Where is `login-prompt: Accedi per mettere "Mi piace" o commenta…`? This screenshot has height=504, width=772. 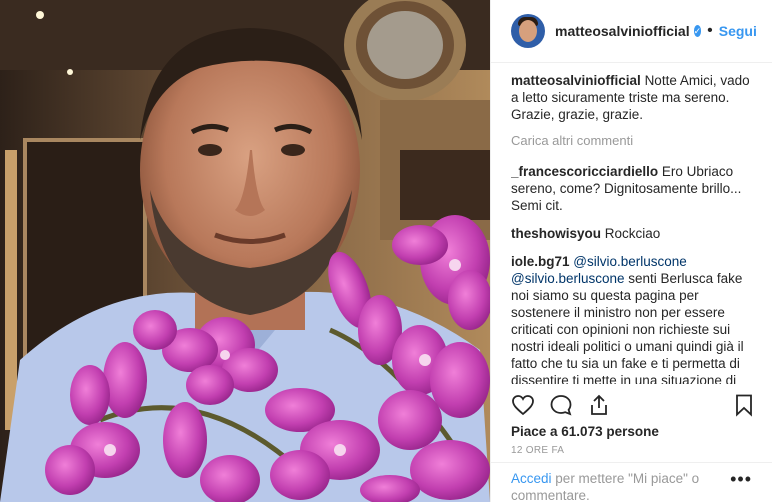 login-prompt: Accedi per mettere "Mi piace" o commenta… is located at coordinates (626, 487).